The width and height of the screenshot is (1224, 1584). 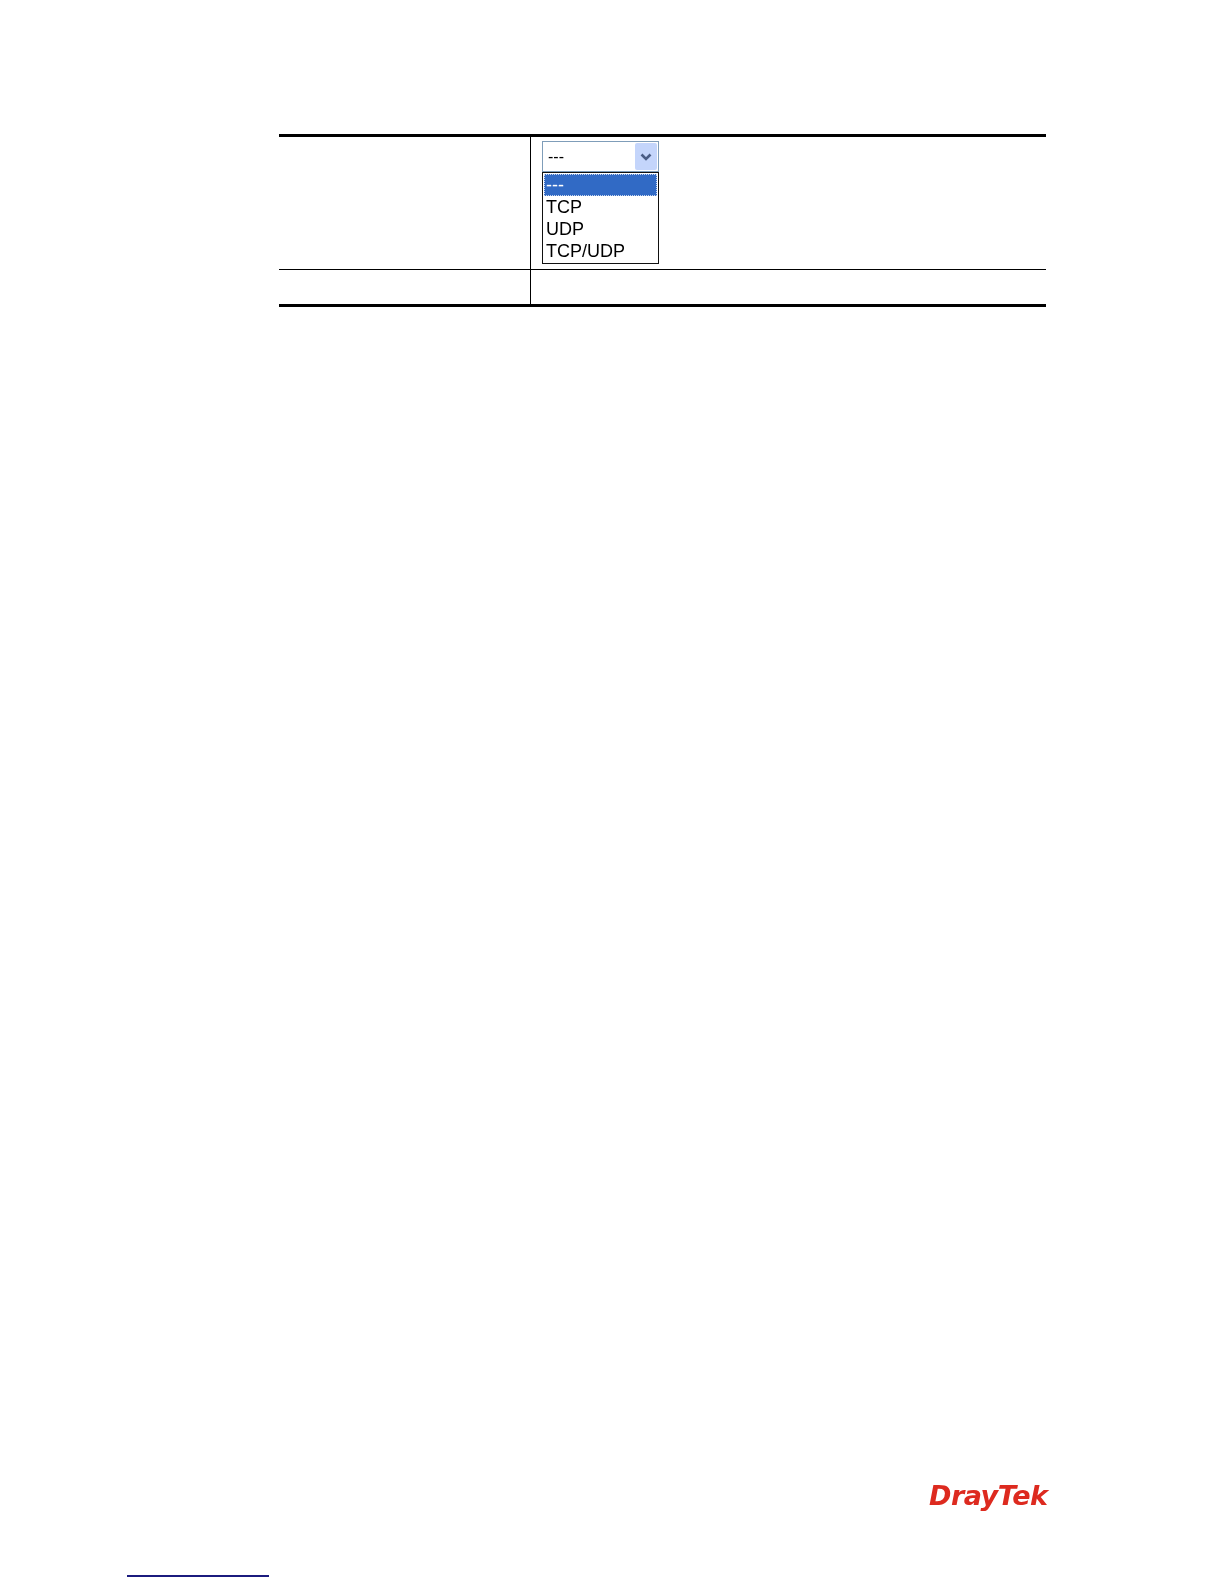 What do you see at coordinates (600, 185) in the screenshot?
I see `dropdown-option: ---` at bounding box center [600, 185].